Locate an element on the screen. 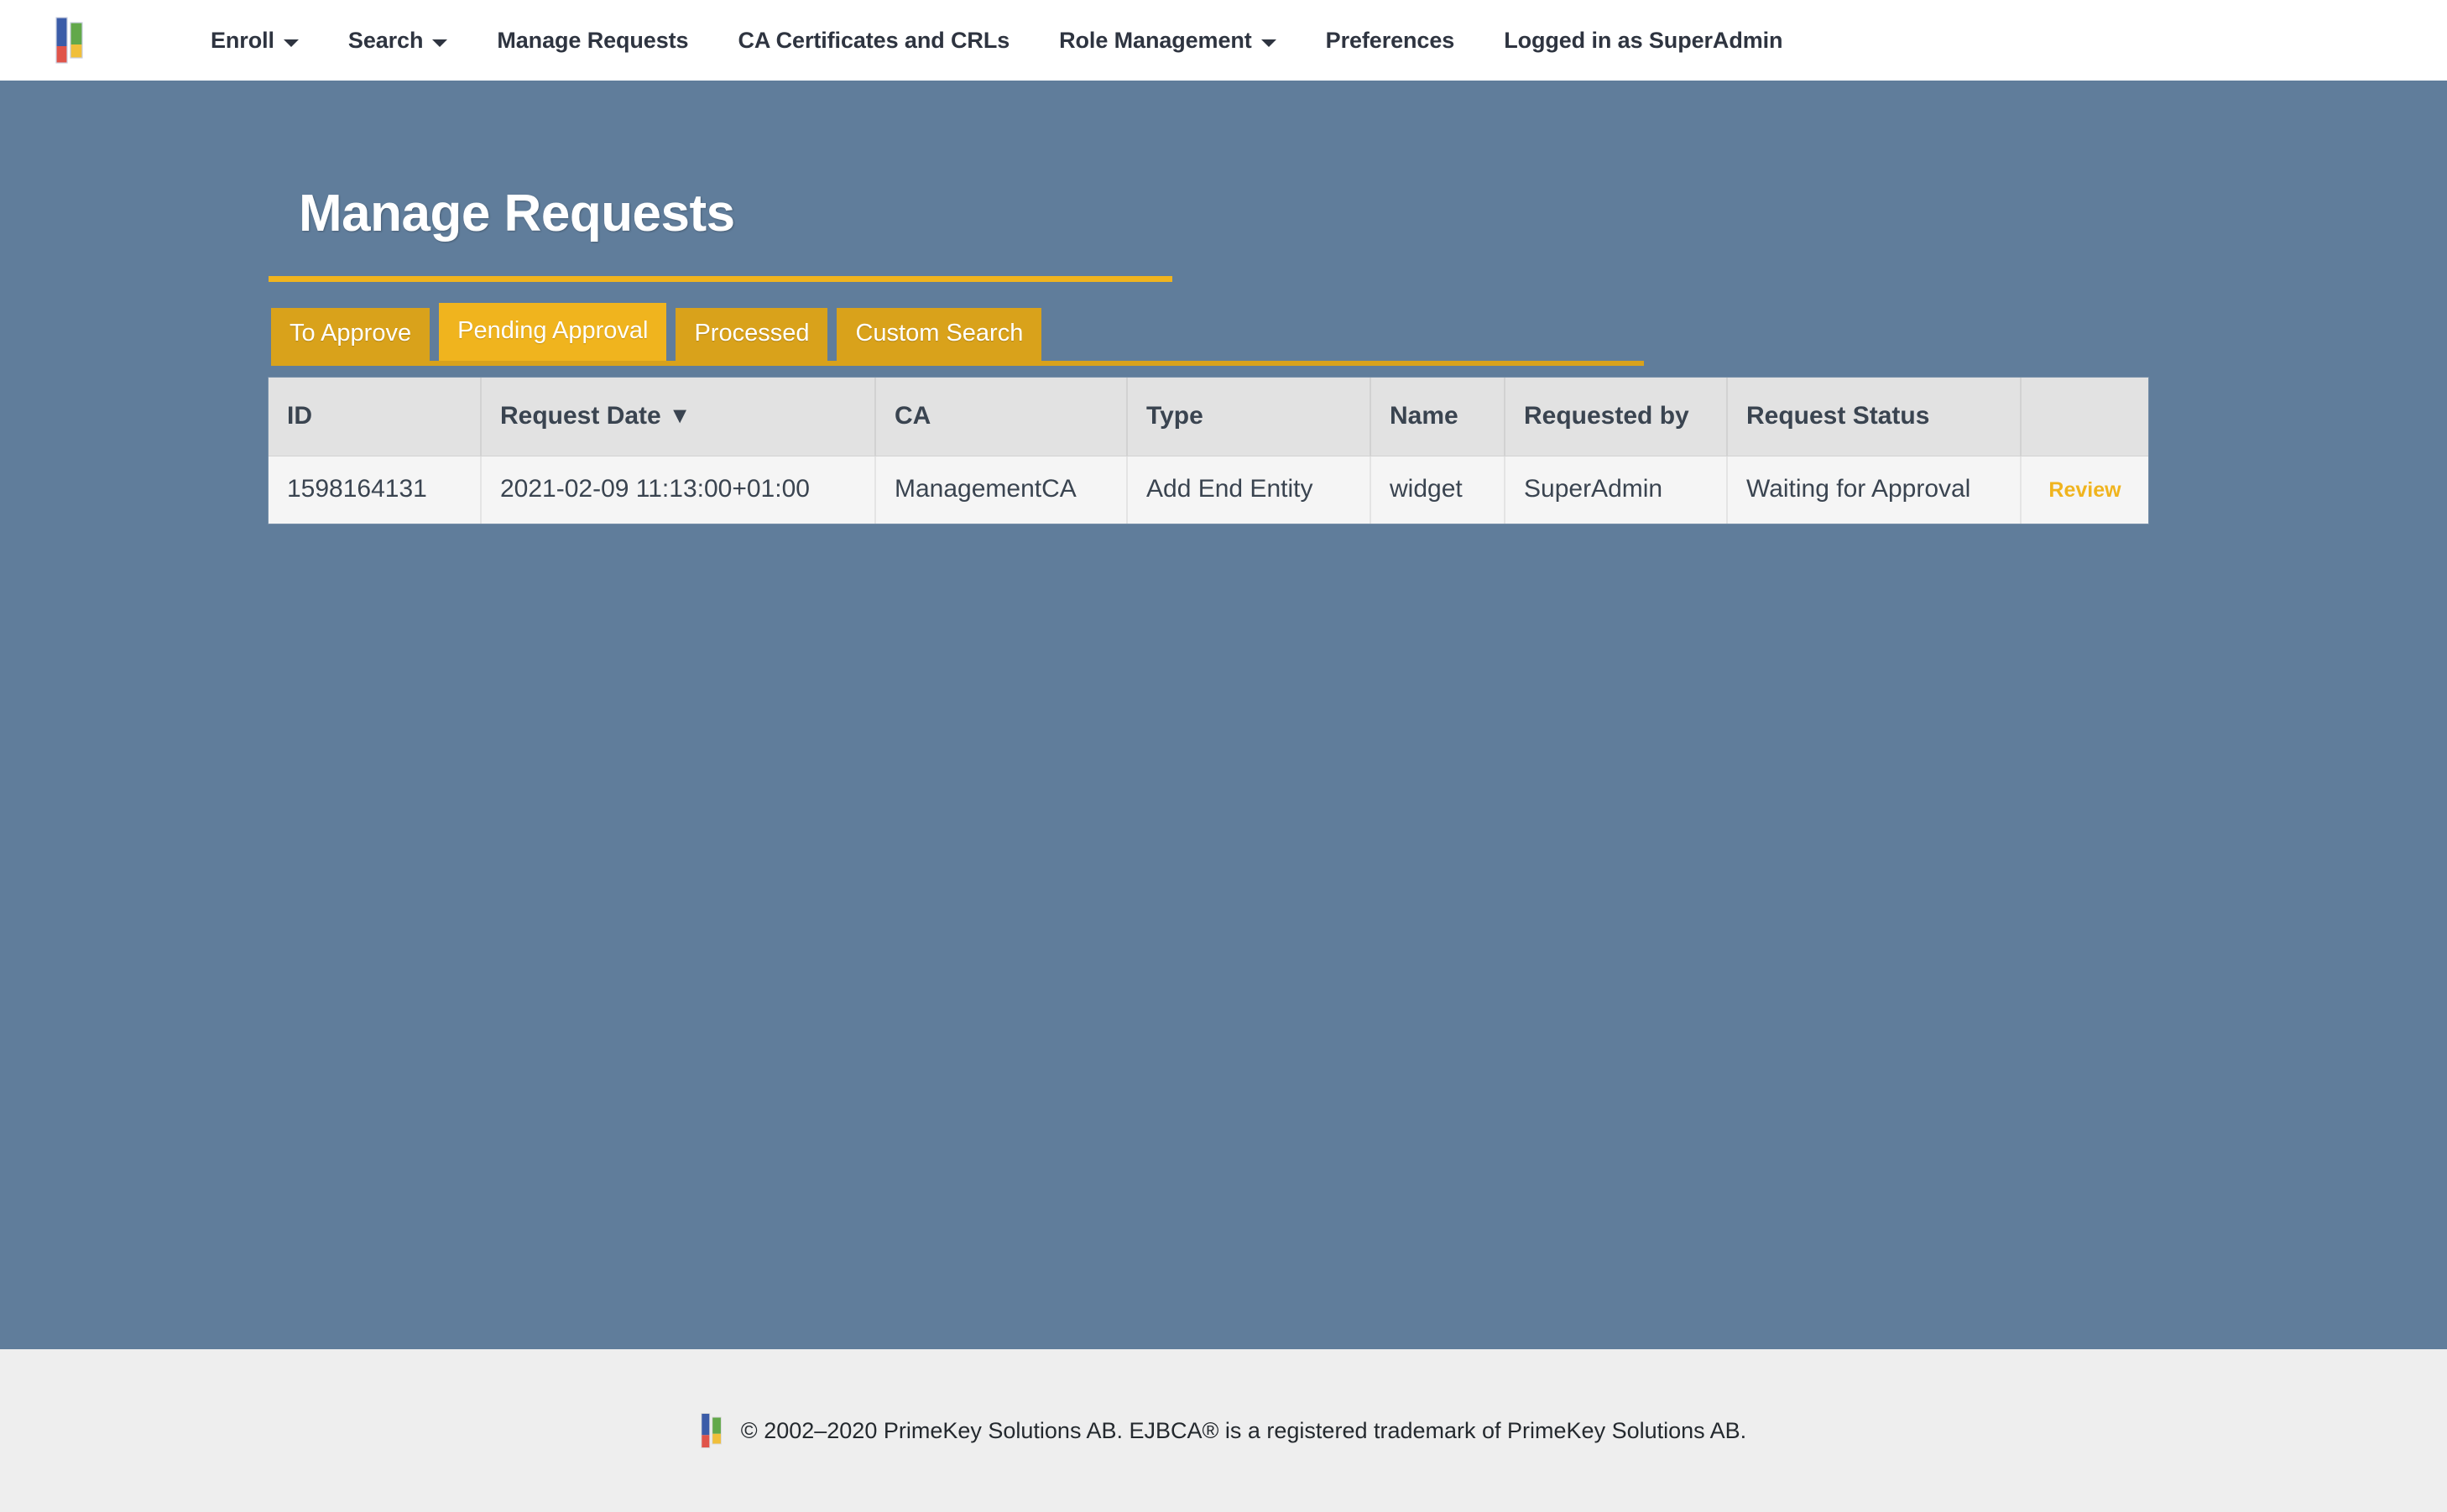  nav-item-preferences: Preferences is located at coordinates (1390, 41).